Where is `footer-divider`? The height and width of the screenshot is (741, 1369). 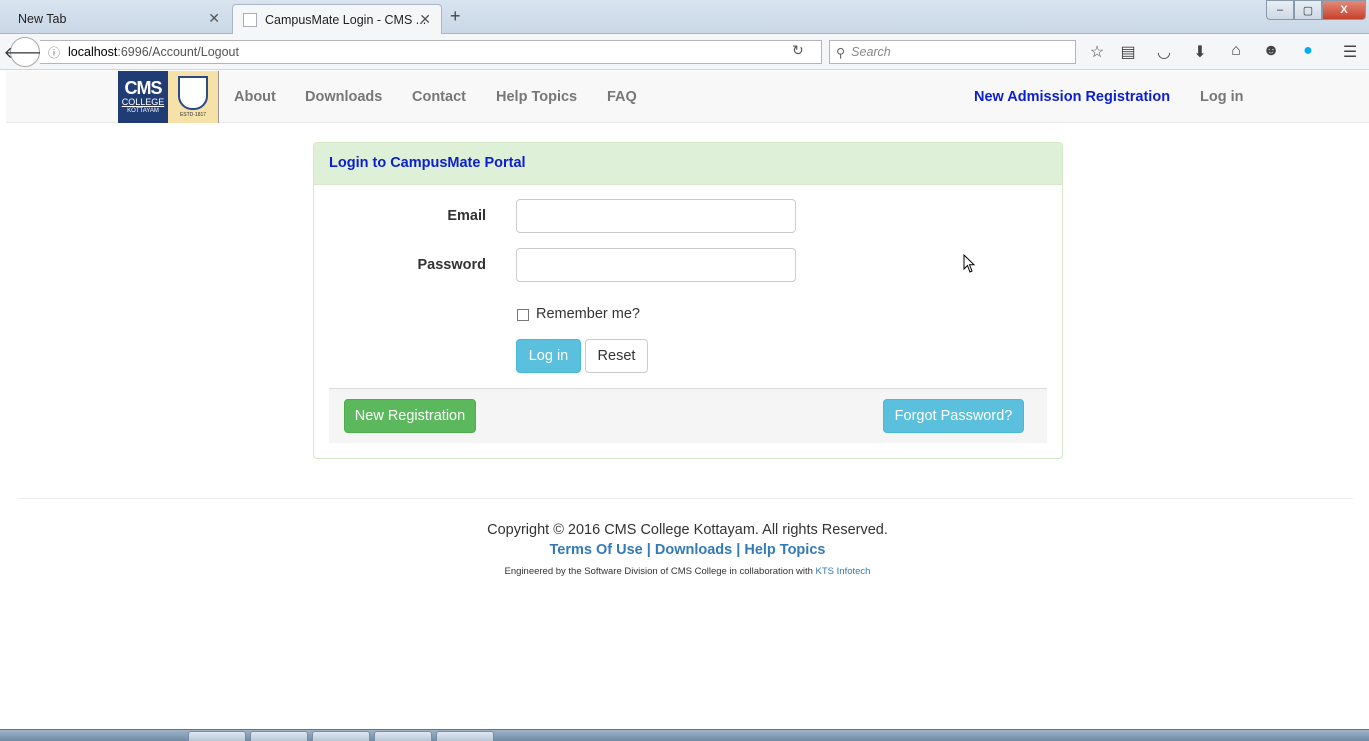 footer-divider is located at coordinates (685, 498).